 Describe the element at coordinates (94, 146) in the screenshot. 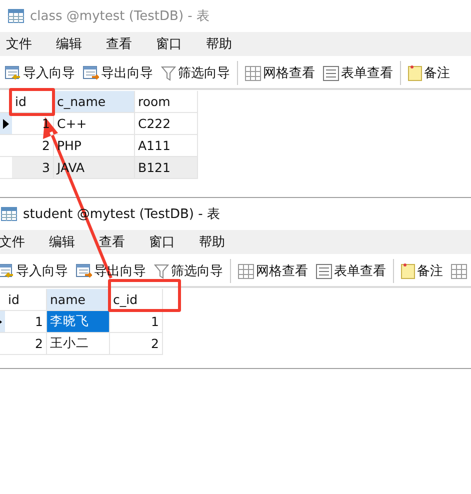

I see `table-cell: PHP` at that location.